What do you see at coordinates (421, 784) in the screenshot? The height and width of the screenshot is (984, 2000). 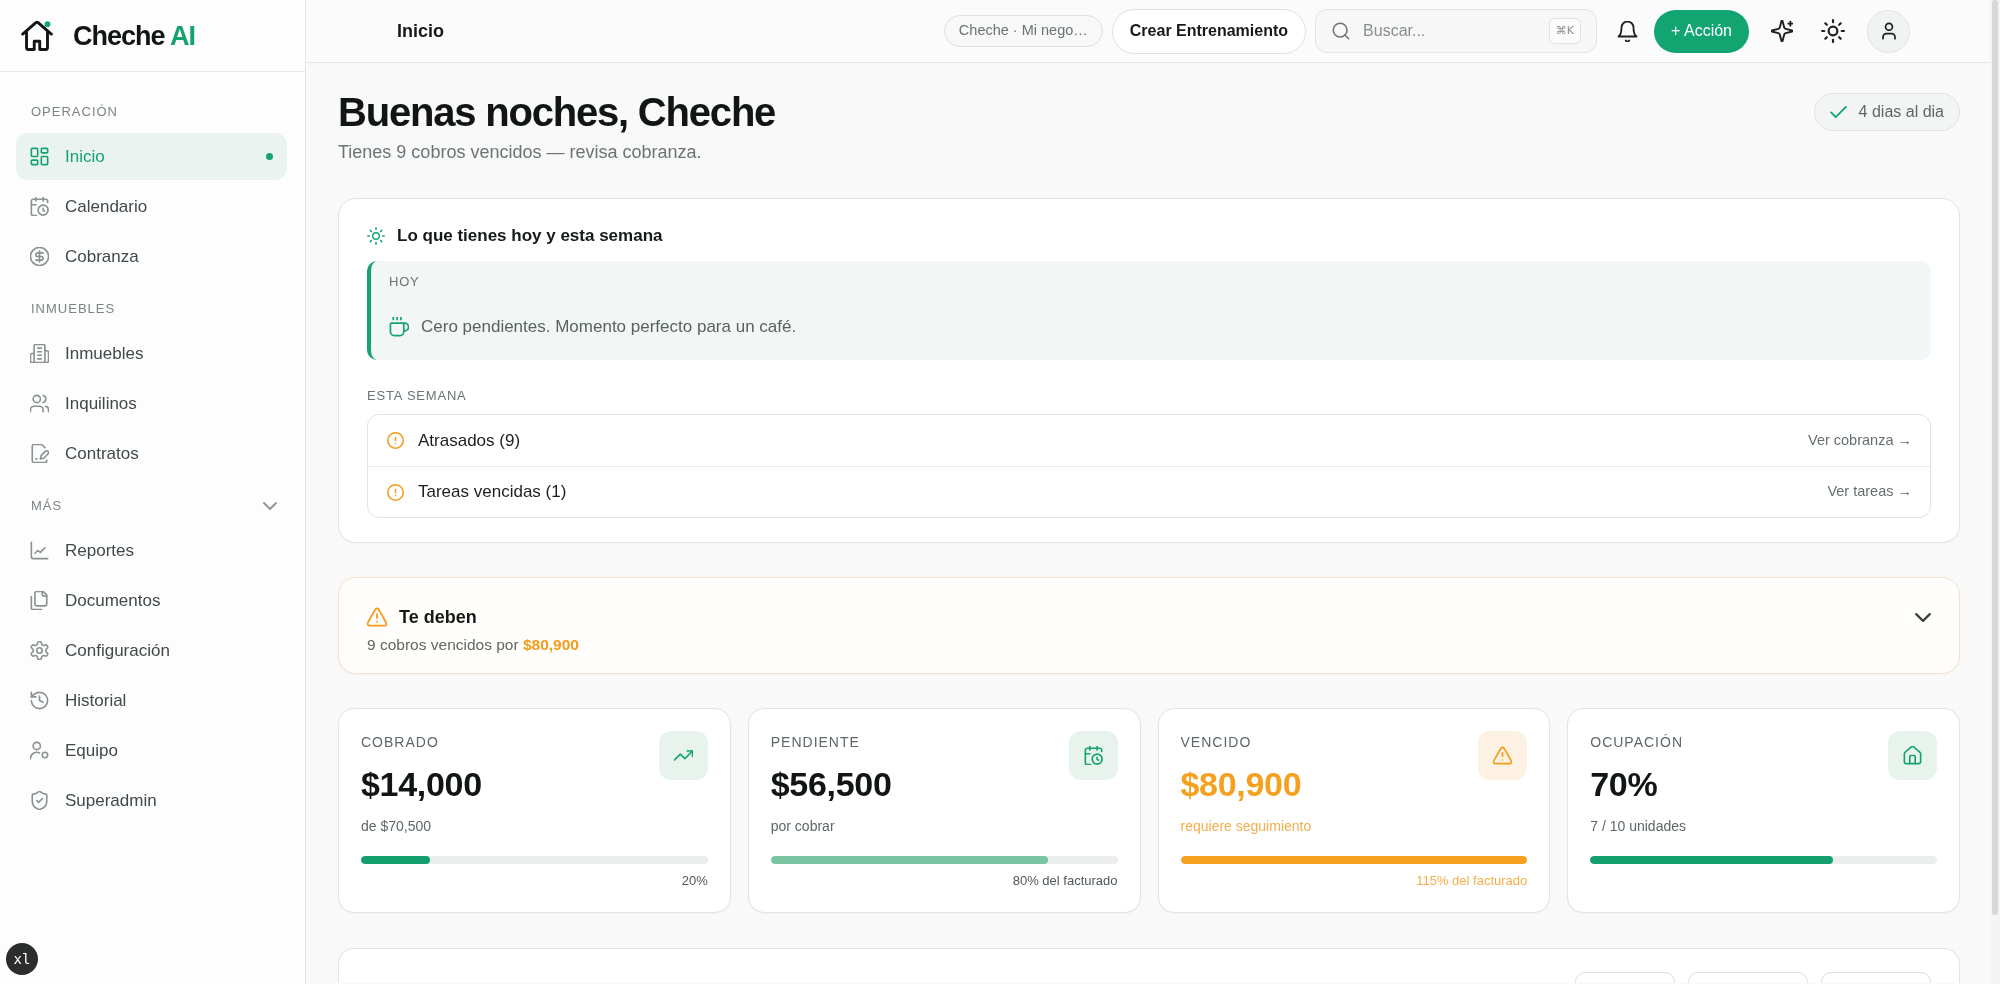 I see `stat-value: $14,000` at bounding box center [421, 784].